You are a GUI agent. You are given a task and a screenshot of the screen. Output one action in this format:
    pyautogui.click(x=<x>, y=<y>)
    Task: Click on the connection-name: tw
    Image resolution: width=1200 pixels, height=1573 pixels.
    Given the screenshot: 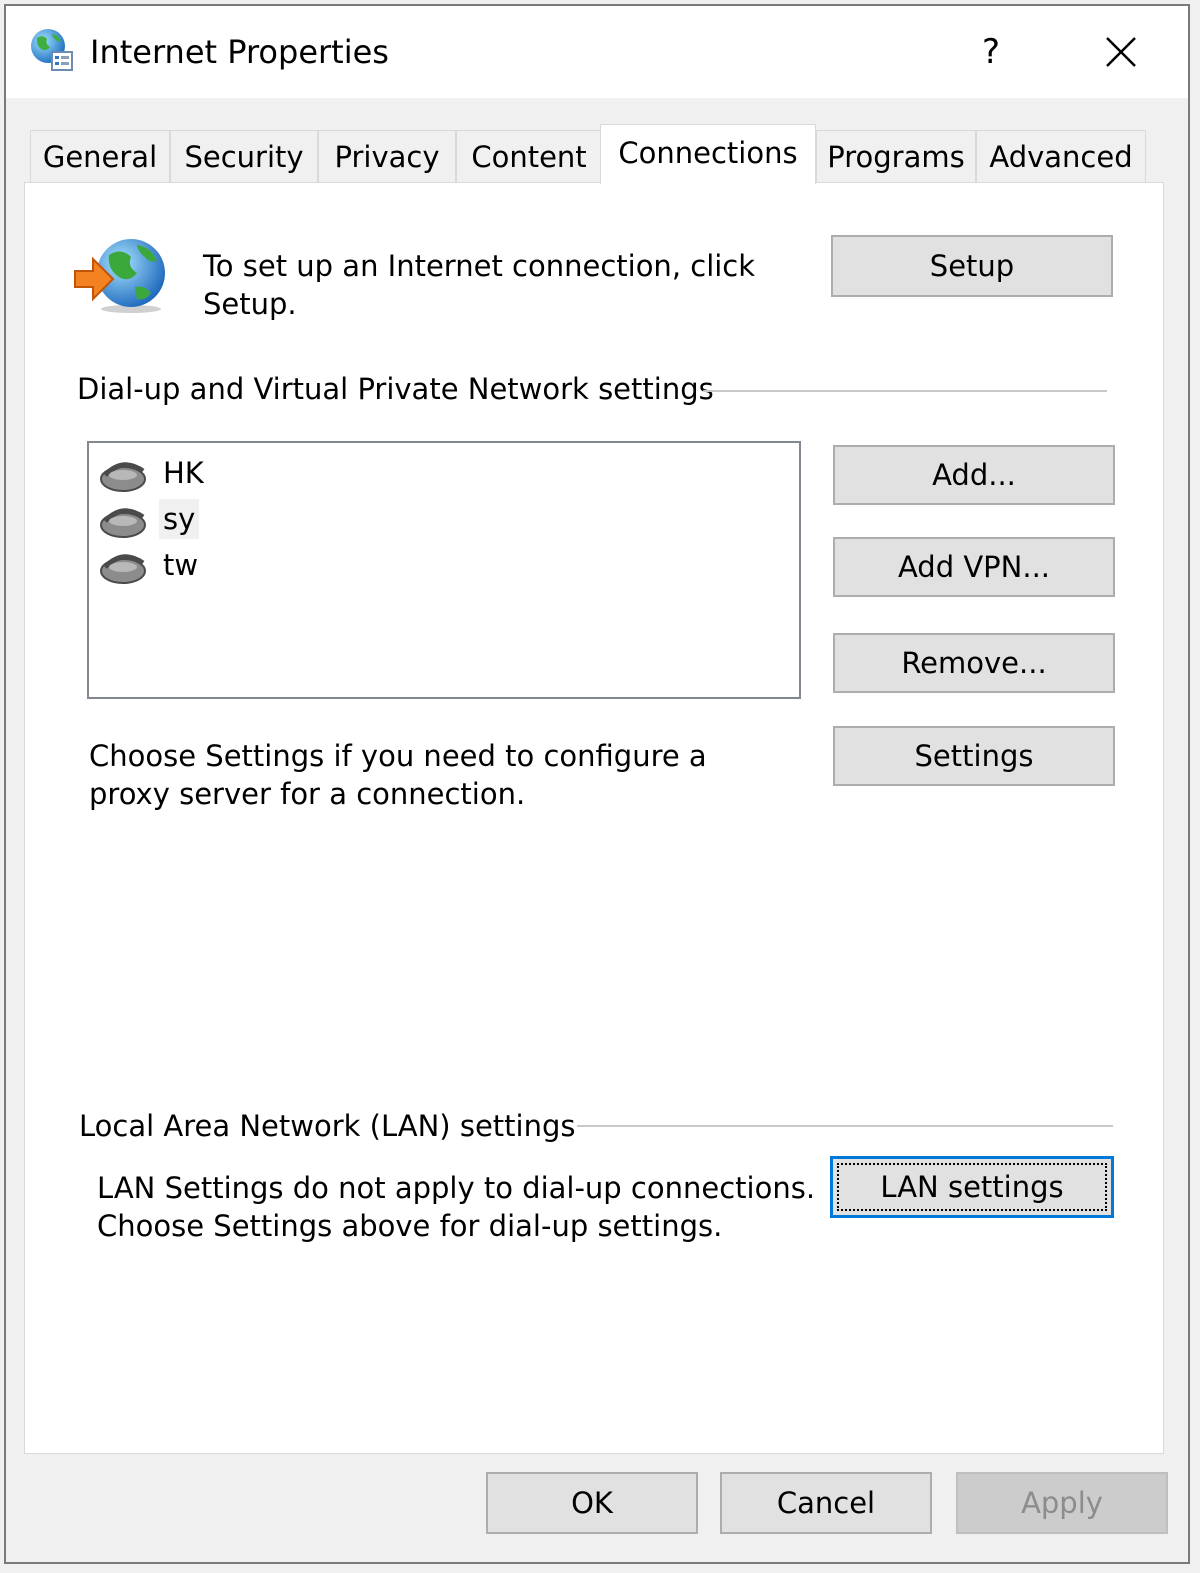 What is the action you would take?
    pyautogui.click(x=181, y=565)
    